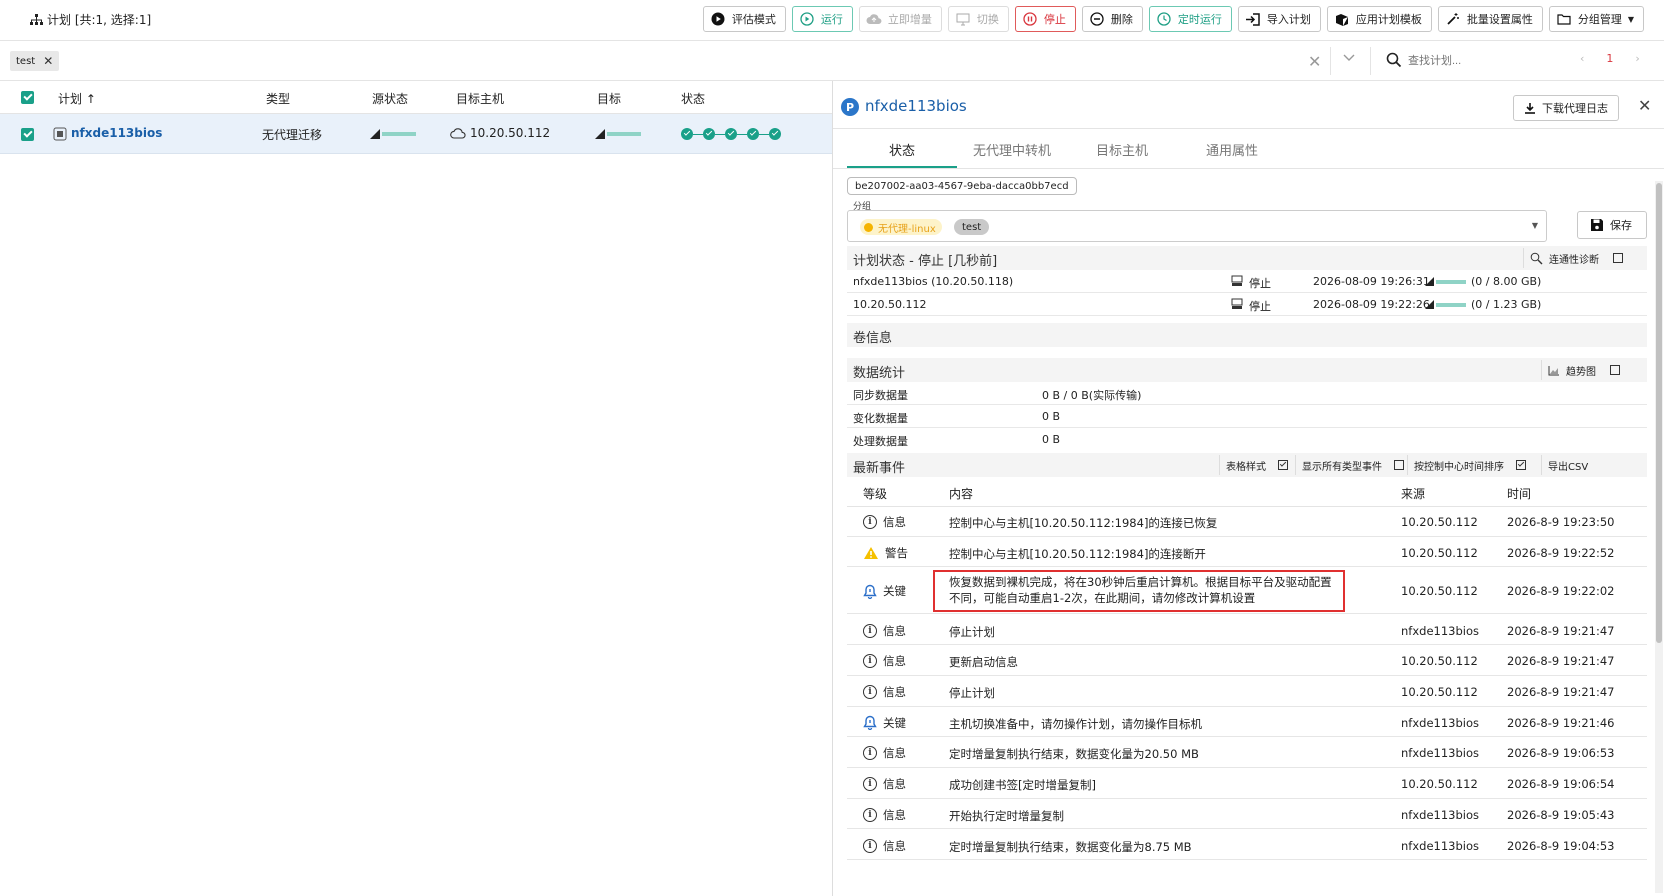 The image size is (1664, 896). Describe the element at coordinates (1561, 784) in the screenshot. I see `event-time: 2026-8-9 19:06:54` at that location.